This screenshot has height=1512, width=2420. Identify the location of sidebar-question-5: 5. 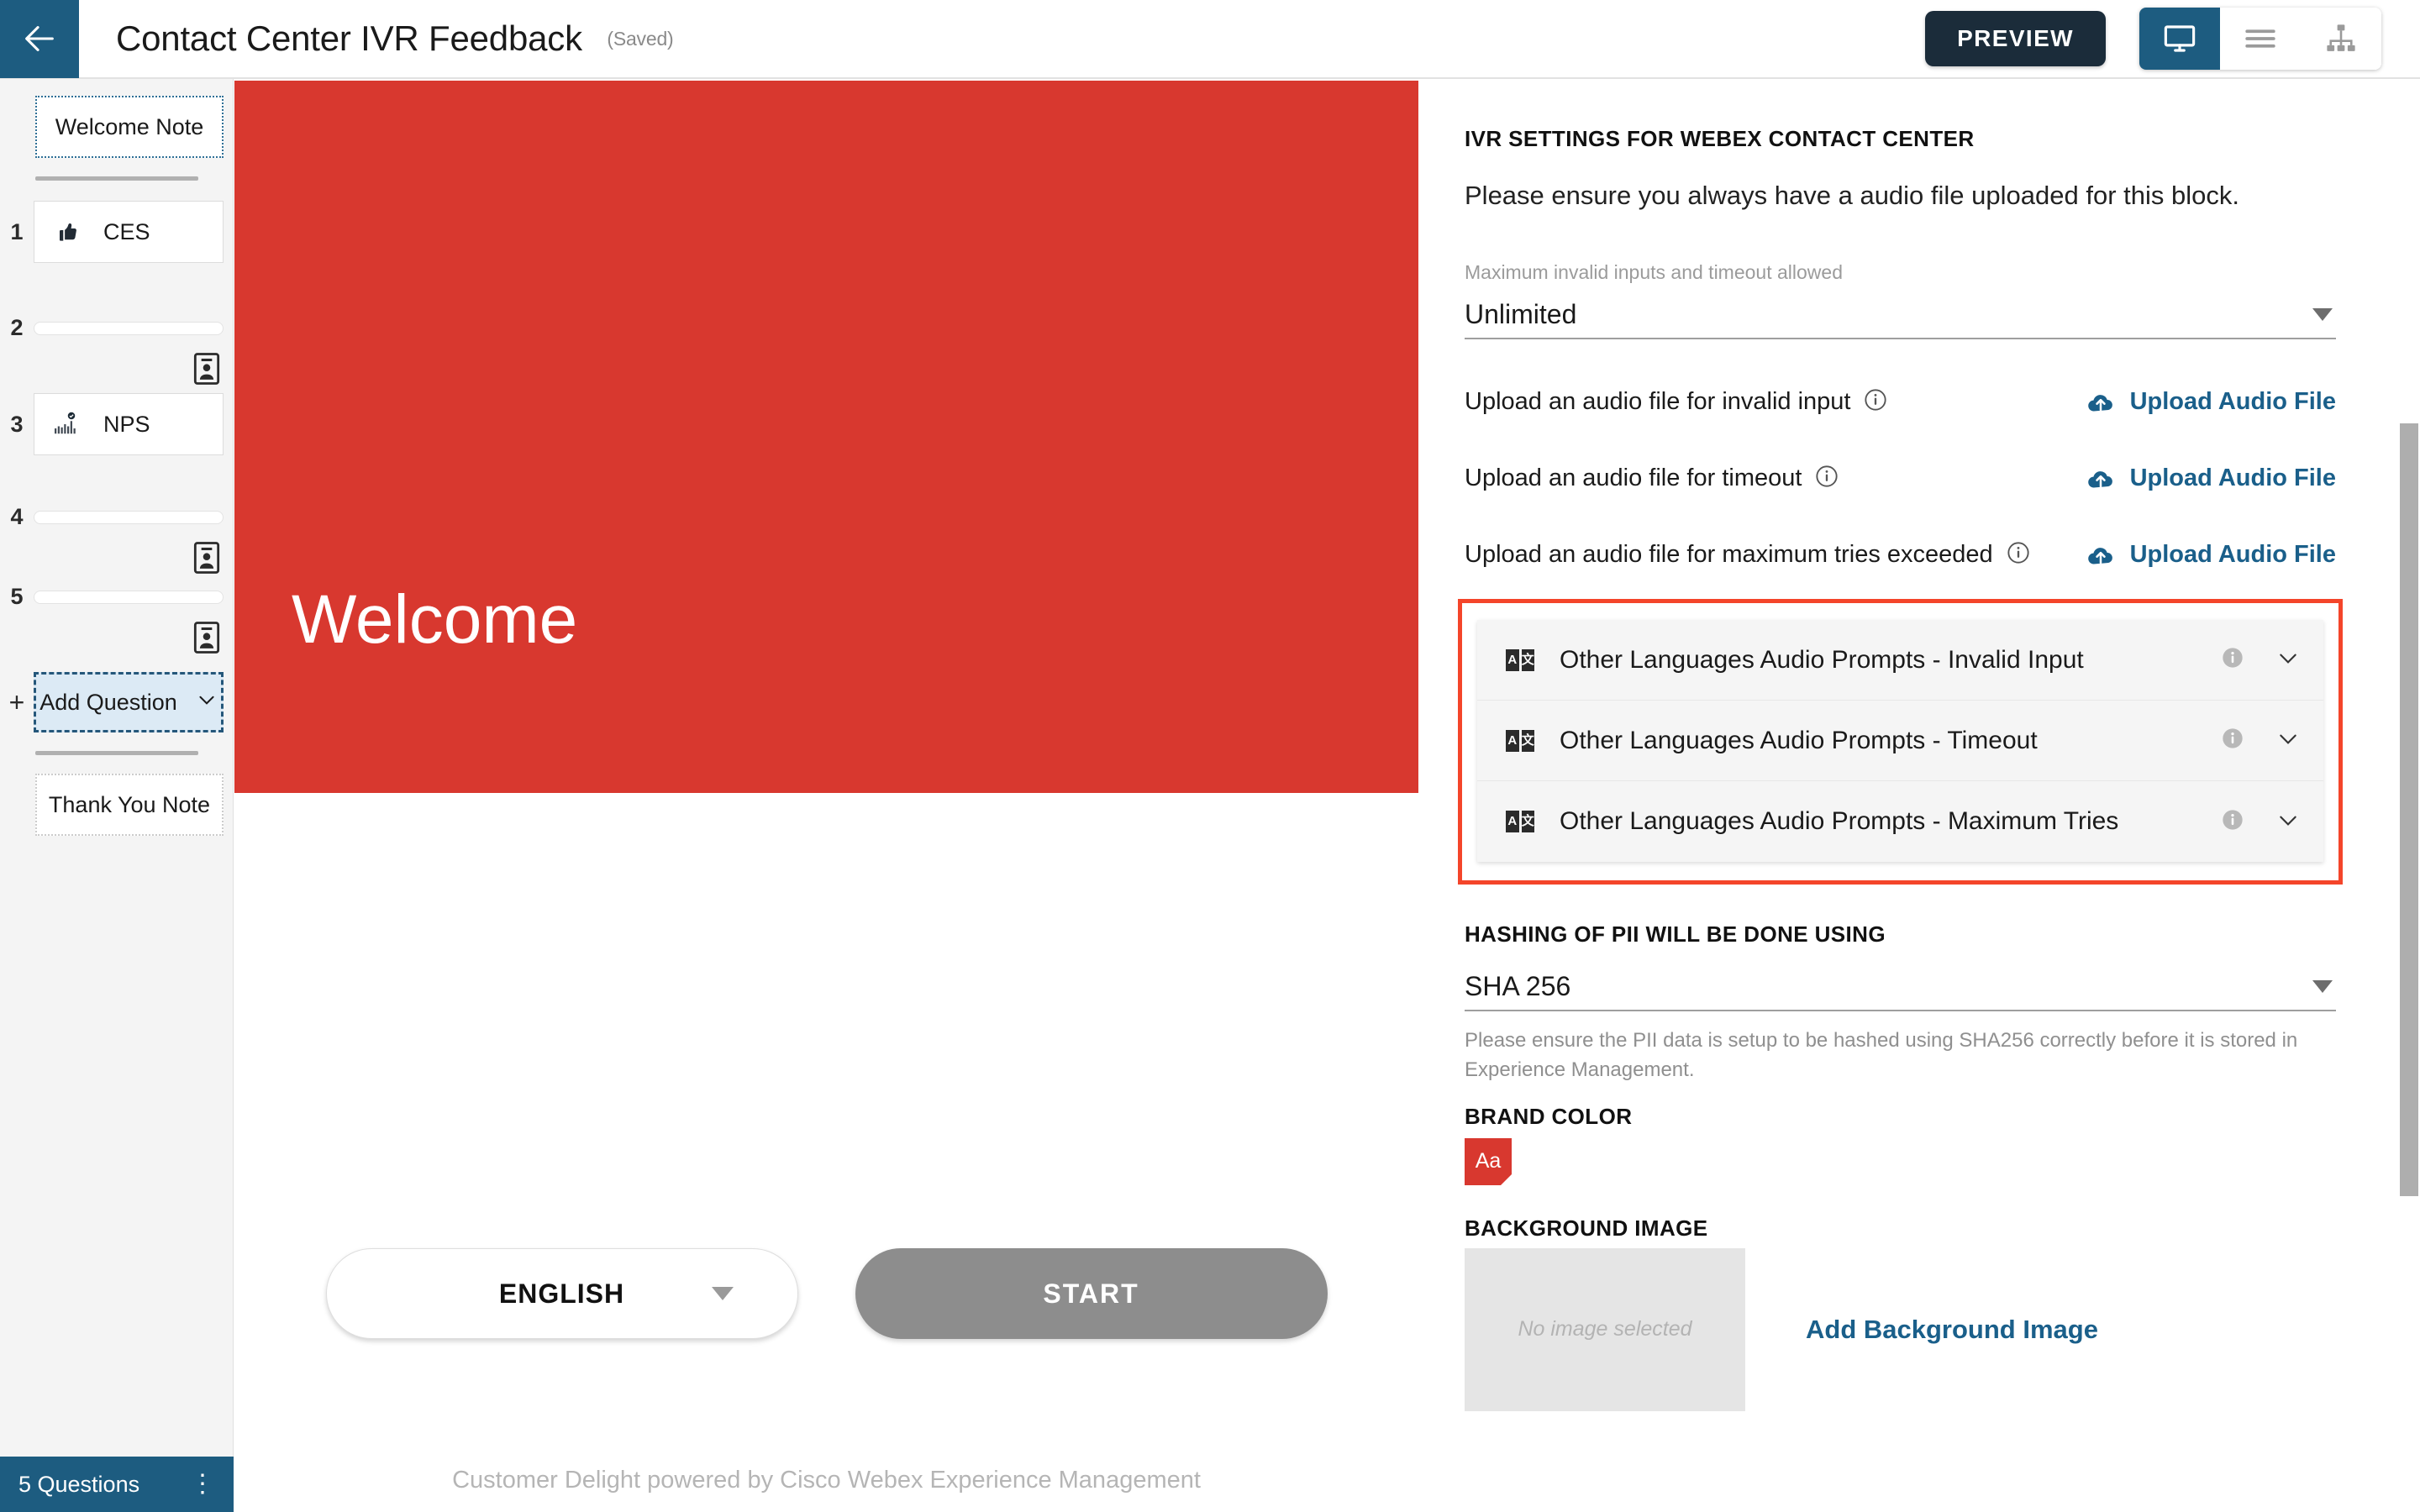
(117, 597).